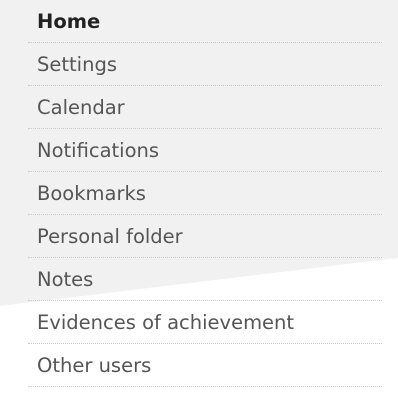  I want to click on notifications-link: Notifications, so click(209, 151).